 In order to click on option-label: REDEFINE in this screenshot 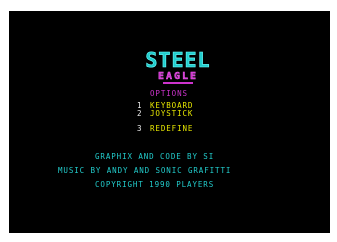, I will do `click(172, 128)`.